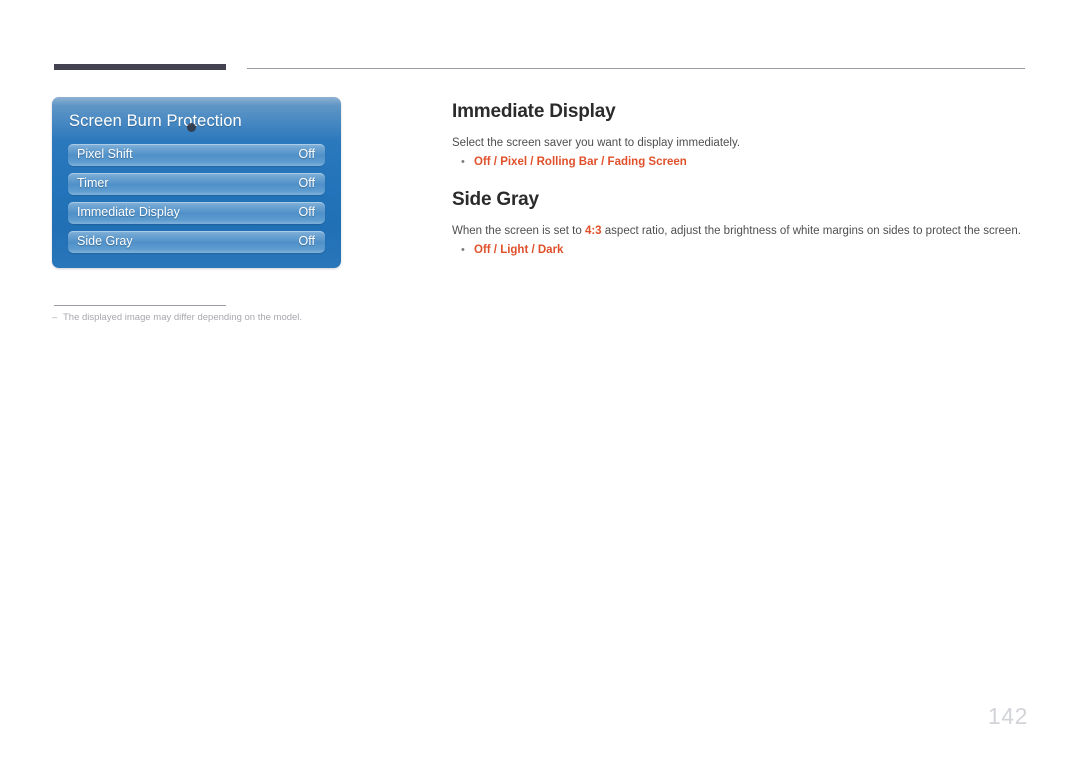 The width and height of the screenshot is (1080, 763). I want to click on description-part-before: When the screen is set to, so click(518, 231).